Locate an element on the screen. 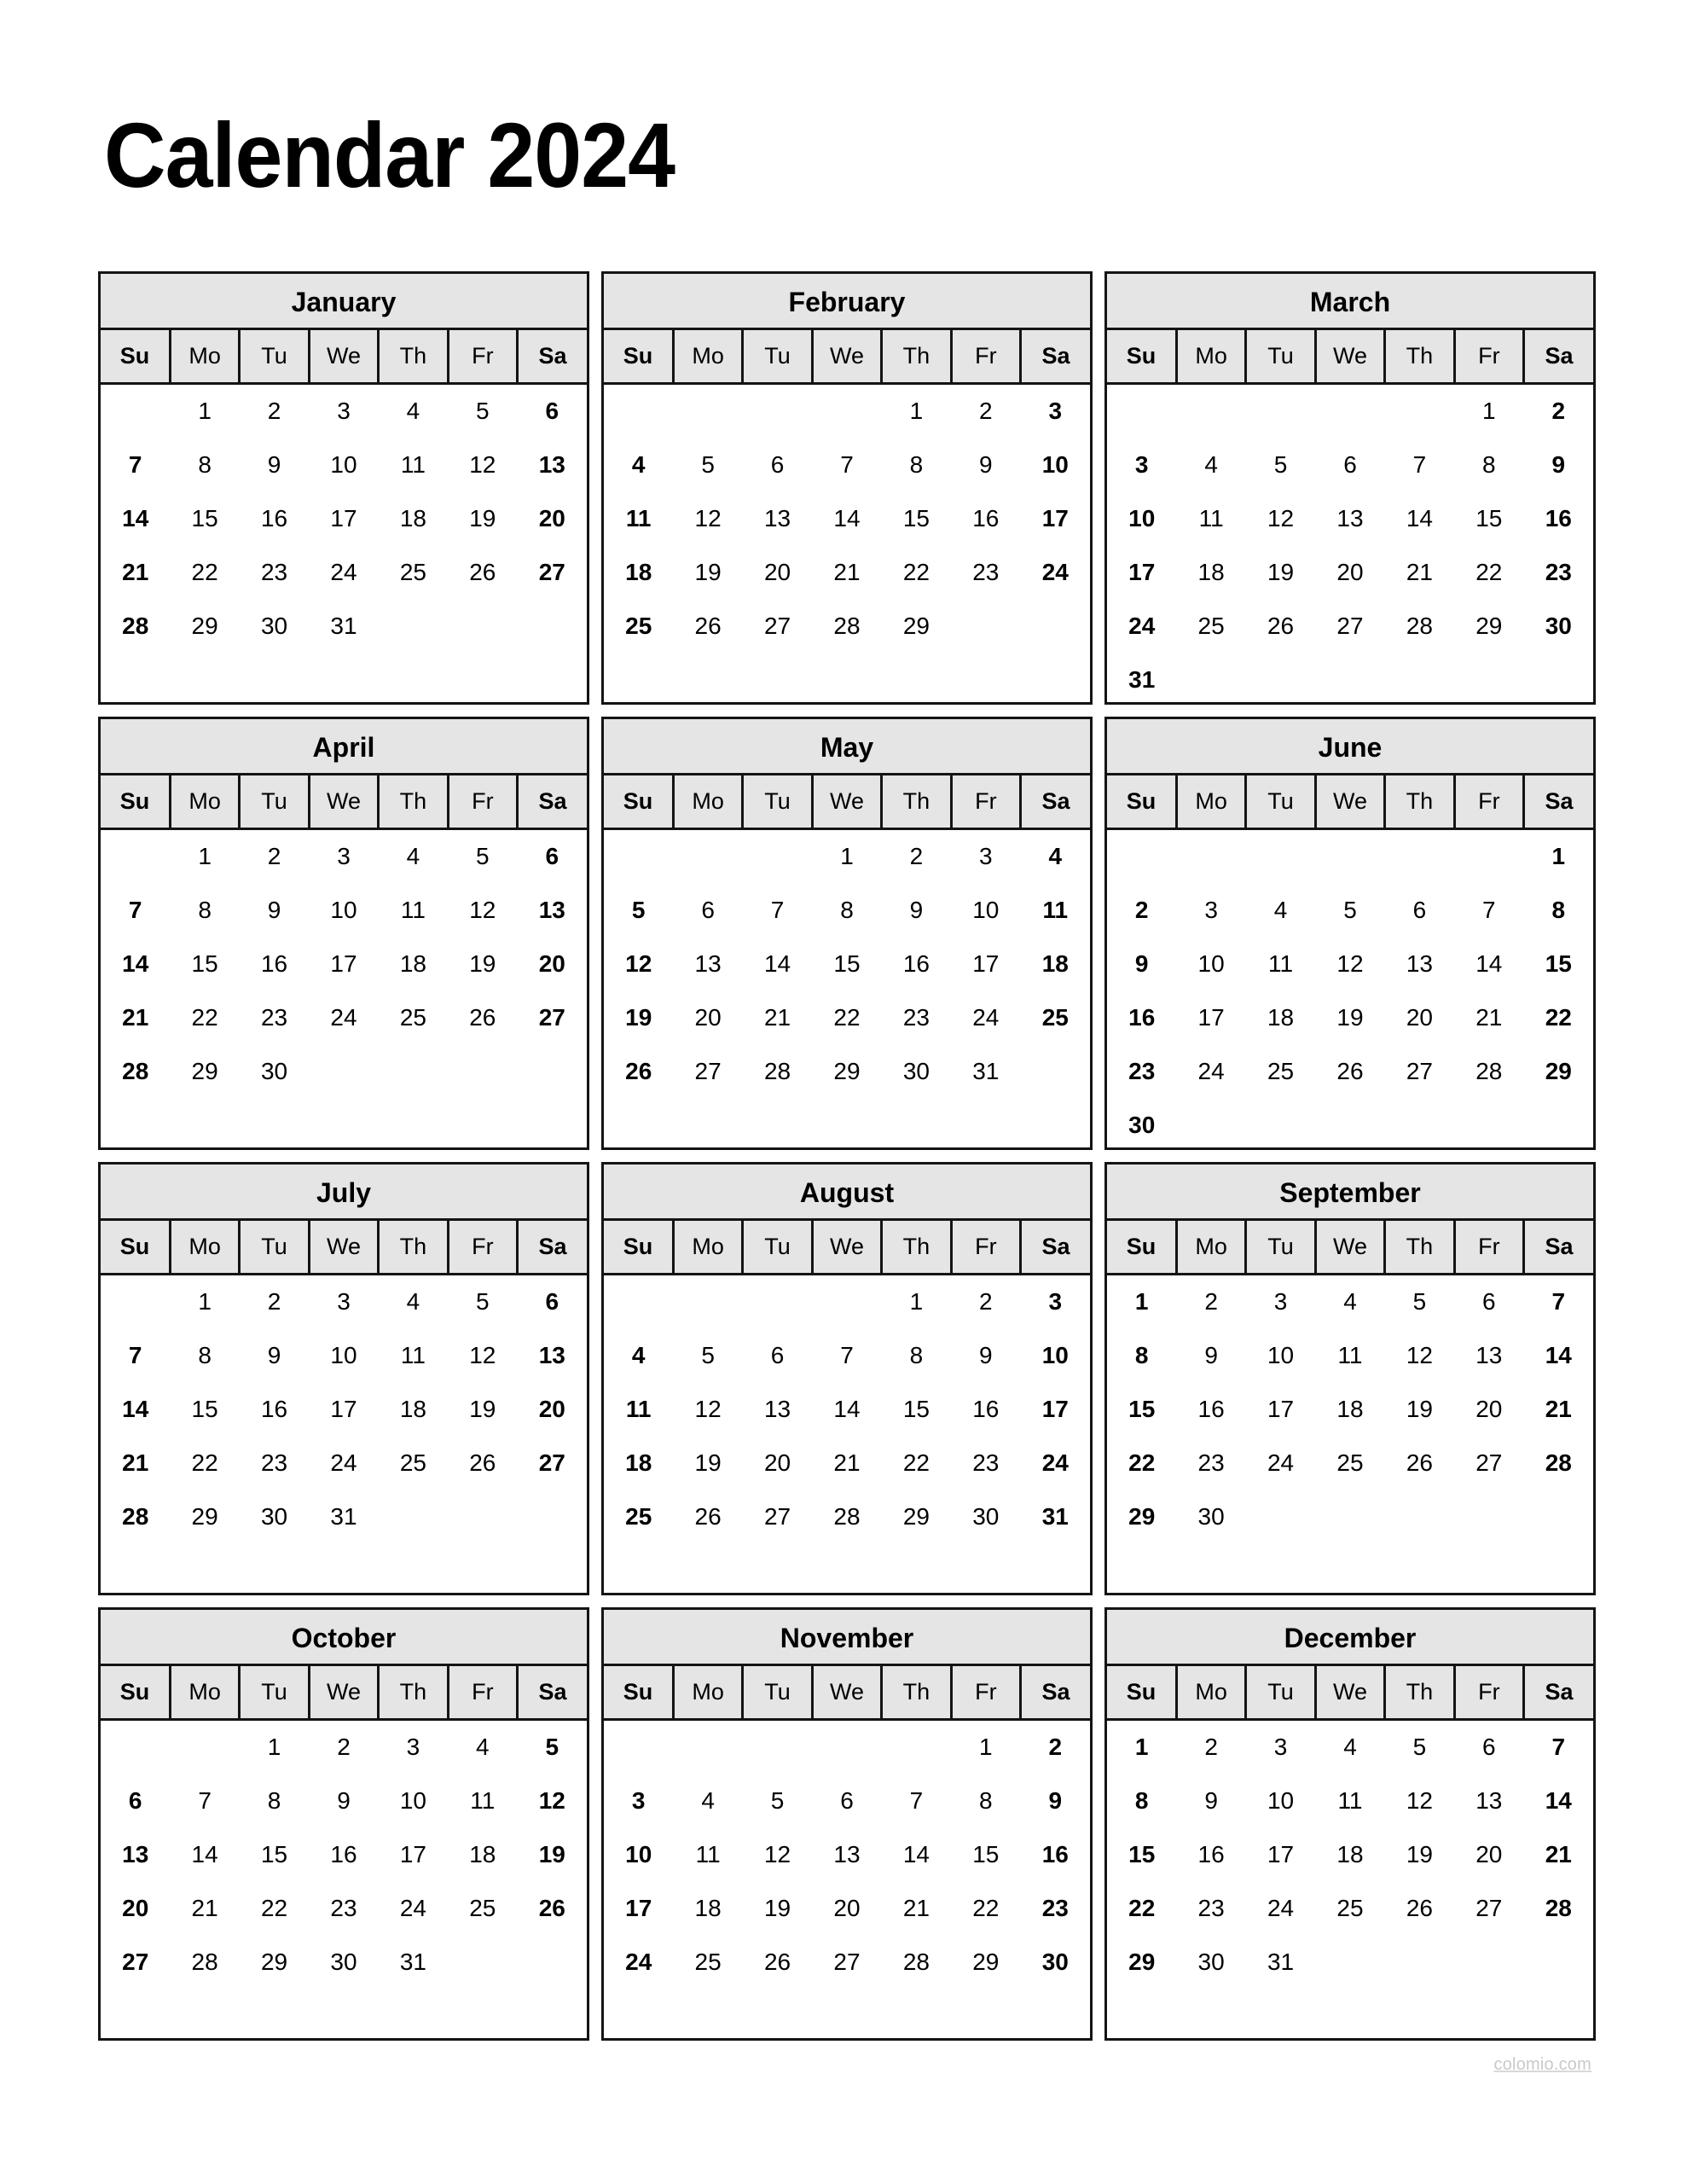  day-cell: 9 is located at coordinates (274, 1356).